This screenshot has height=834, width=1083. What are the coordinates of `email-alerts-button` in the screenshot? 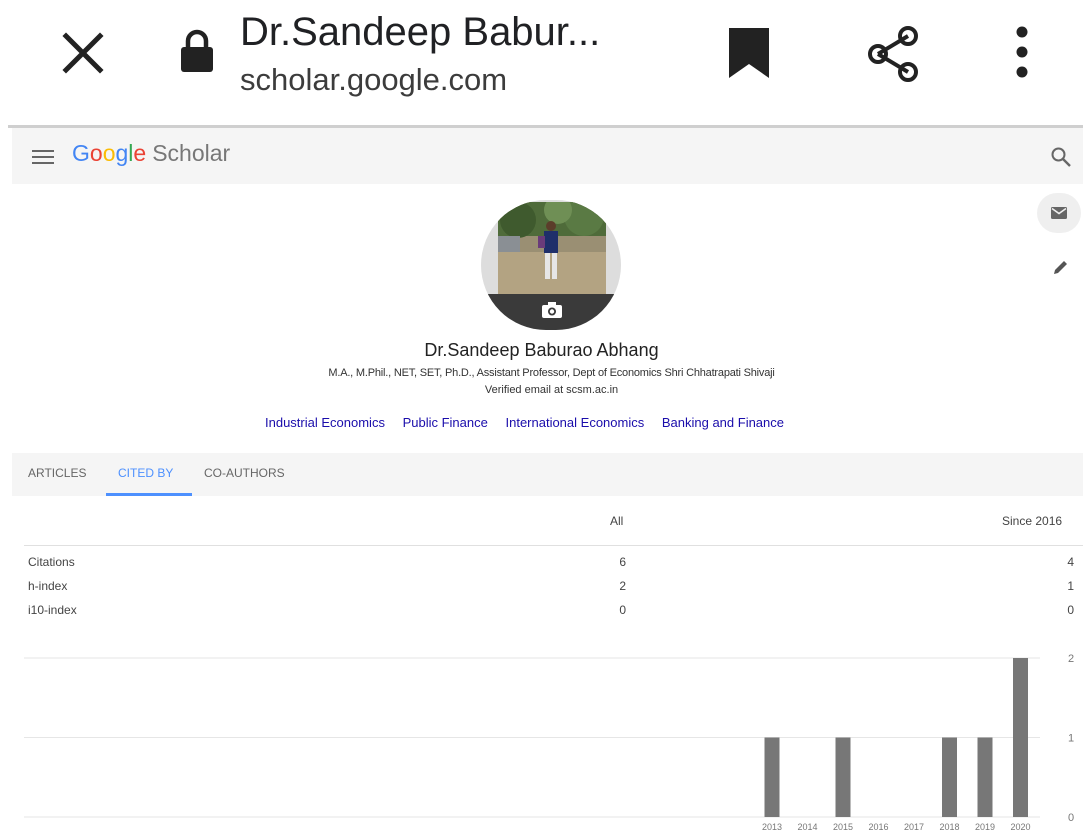 It's located at (1059, 213).